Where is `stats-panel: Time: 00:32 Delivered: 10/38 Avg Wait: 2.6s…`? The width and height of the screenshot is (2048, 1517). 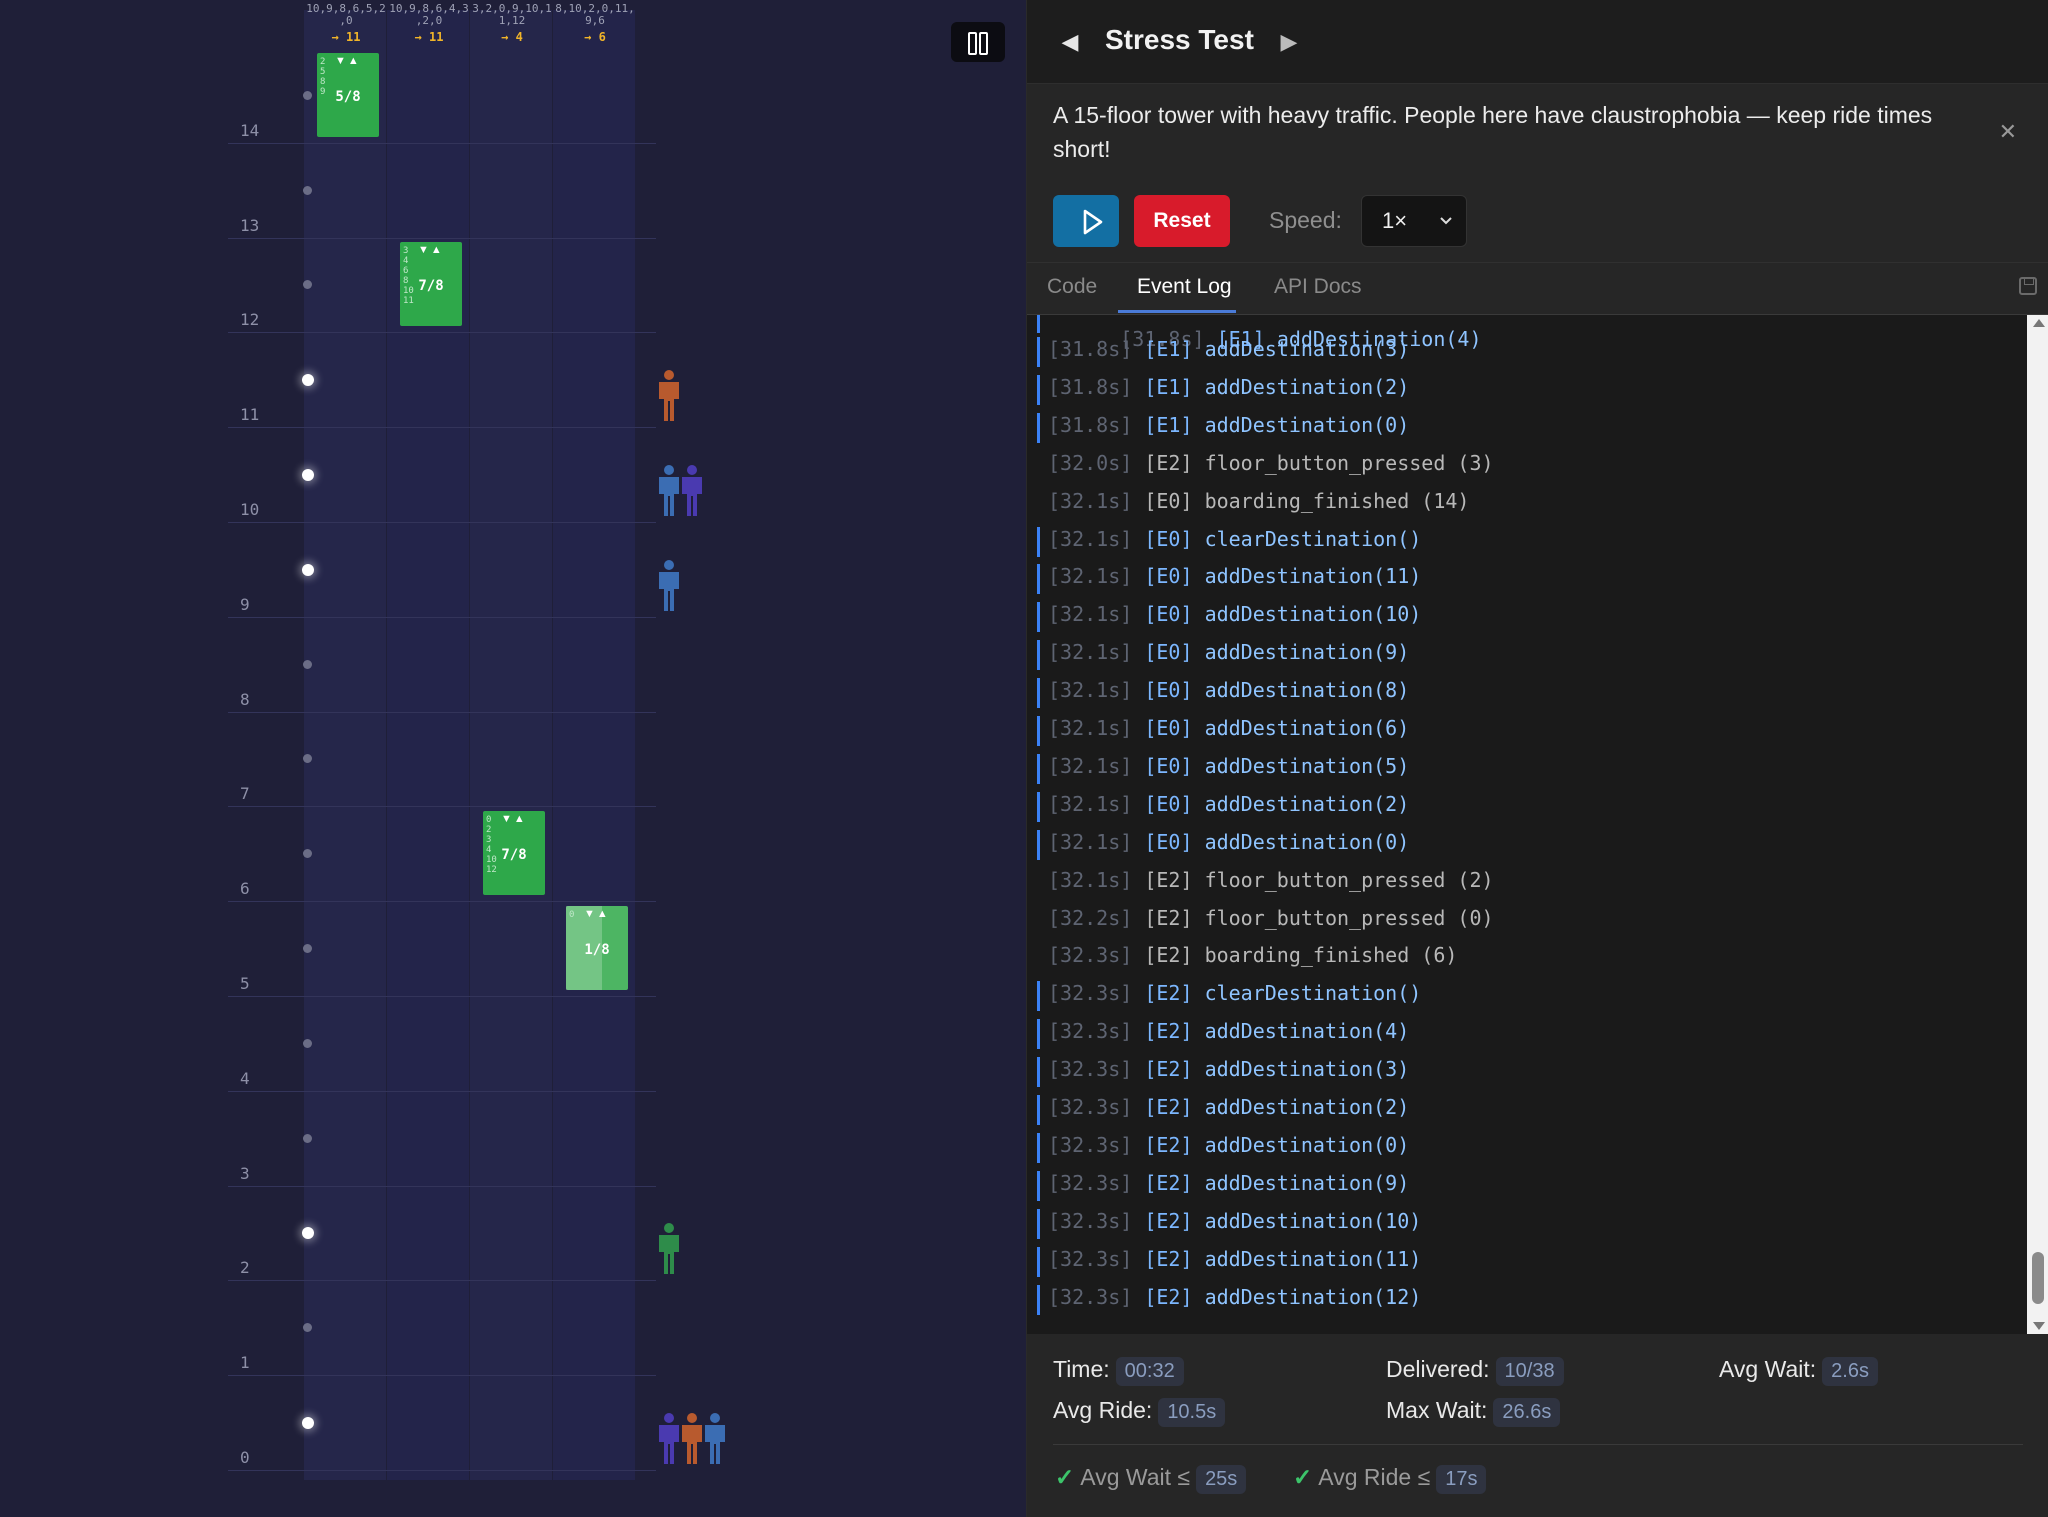 stats-panel: Time: 00:32 Delivered: 10/38 Avg Wait: 2.6s… is located at coordinates (1537, 1425).